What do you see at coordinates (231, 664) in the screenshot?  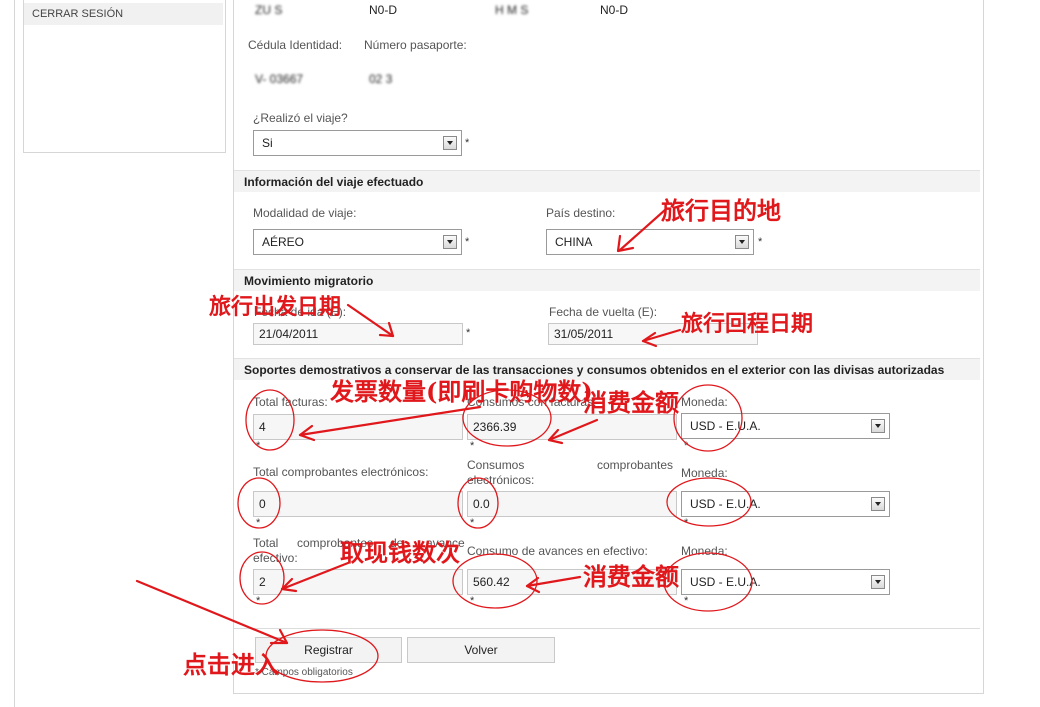 I see `annotation-click: 点击进入` at bounding box center [231, 664].